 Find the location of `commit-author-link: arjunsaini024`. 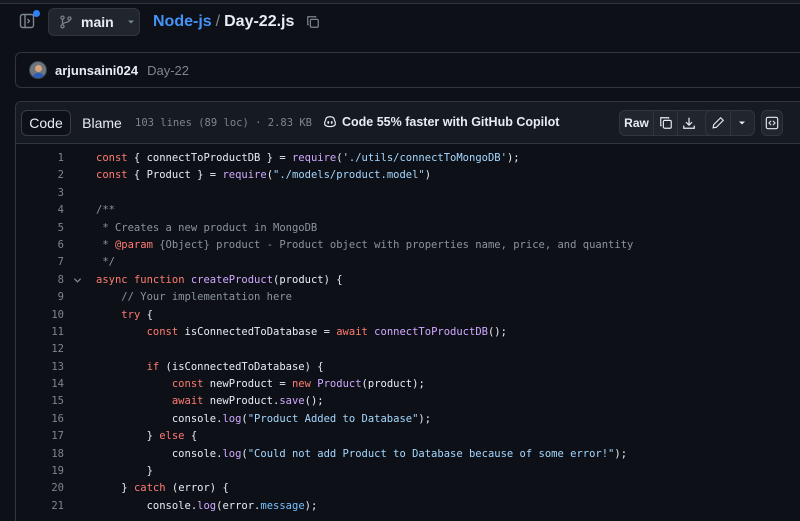

commit-author-link: arjunsaini024 is located at coordinates (96, 70).